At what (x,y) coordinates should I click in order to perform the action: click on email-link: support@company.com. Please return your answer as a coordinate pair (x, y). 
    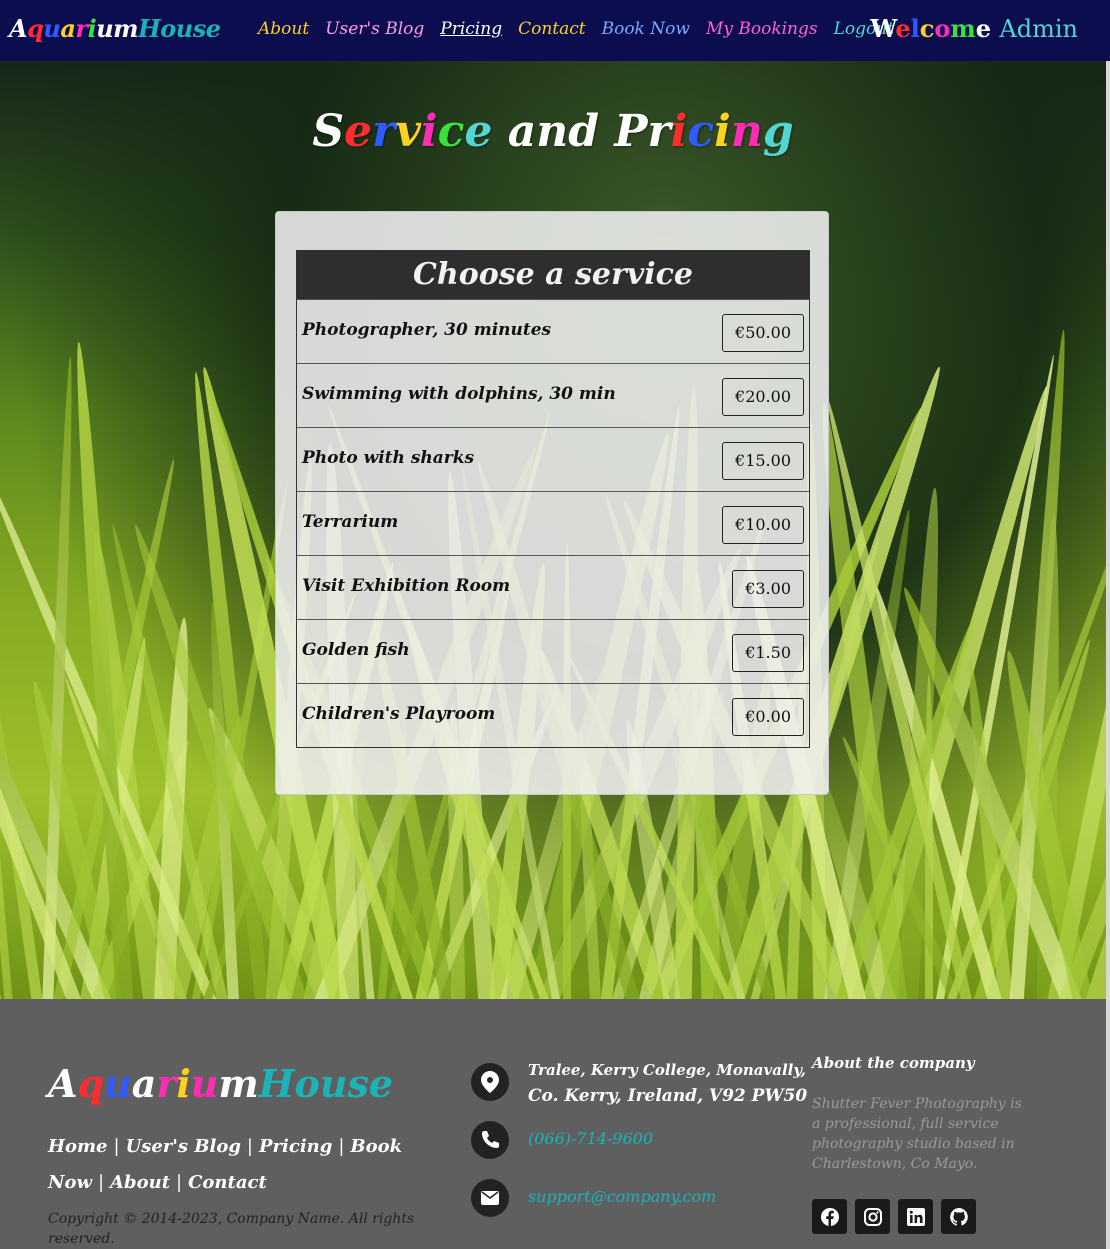
    Looking at the image, I should click on (622, 1197).